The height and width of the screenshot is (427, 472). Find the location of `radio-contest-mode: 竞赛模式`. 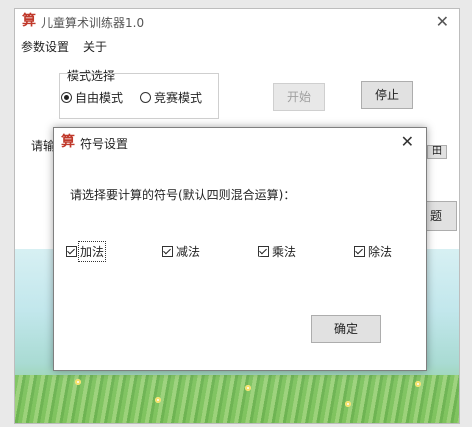

radio-contest-mode: 竞赛模式 is located at coordinates (171, 97).